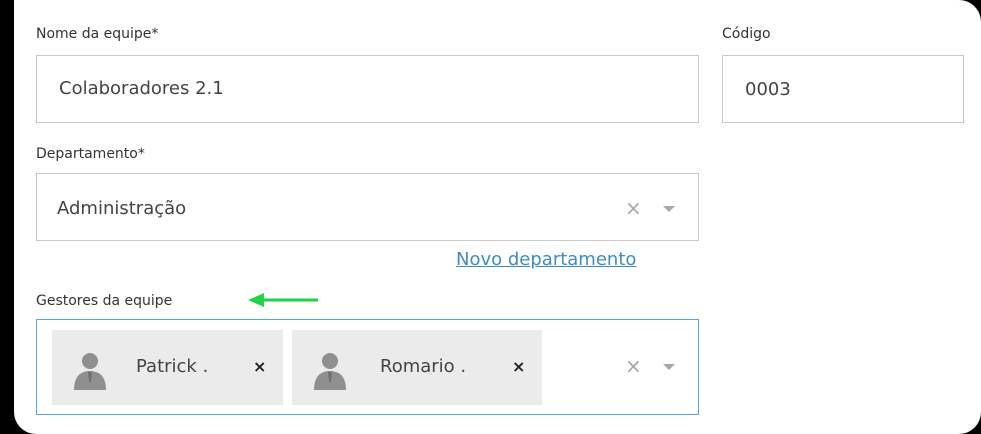  What do you see at coordinates (283, 300) in the screenshot?
I see `left-arrow-icon` at bounding box center [283, 300].